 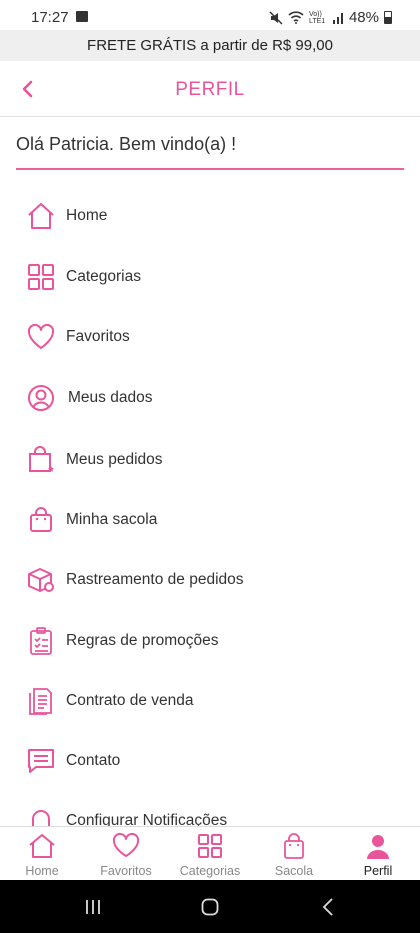 I want to click on menu-item-label: Categorias, so click(x=103, y=276).